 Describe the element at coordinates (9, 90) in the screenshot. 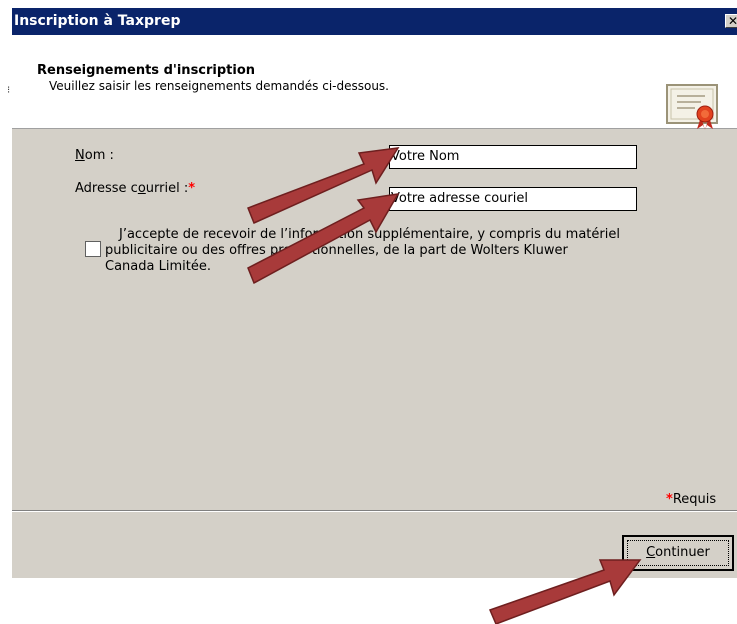

I see `side-mark: ⁝` at that location.